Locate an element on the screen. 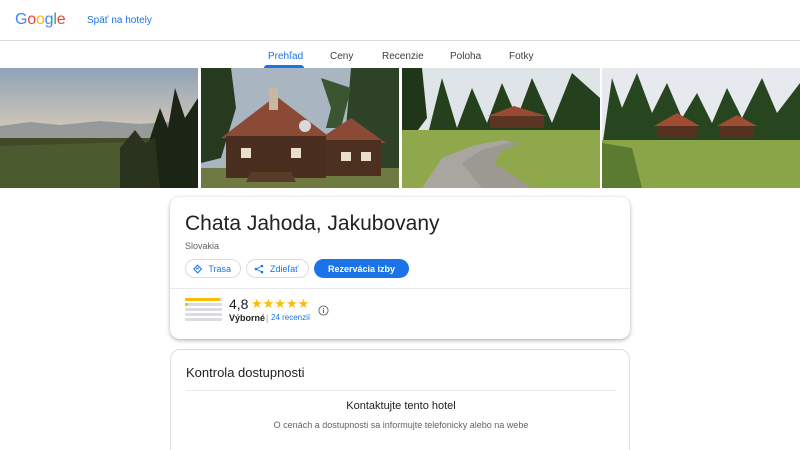 The height and width of the screenshot is (450, 800). directions-button: Trasa is located at coordinates (213, 268).